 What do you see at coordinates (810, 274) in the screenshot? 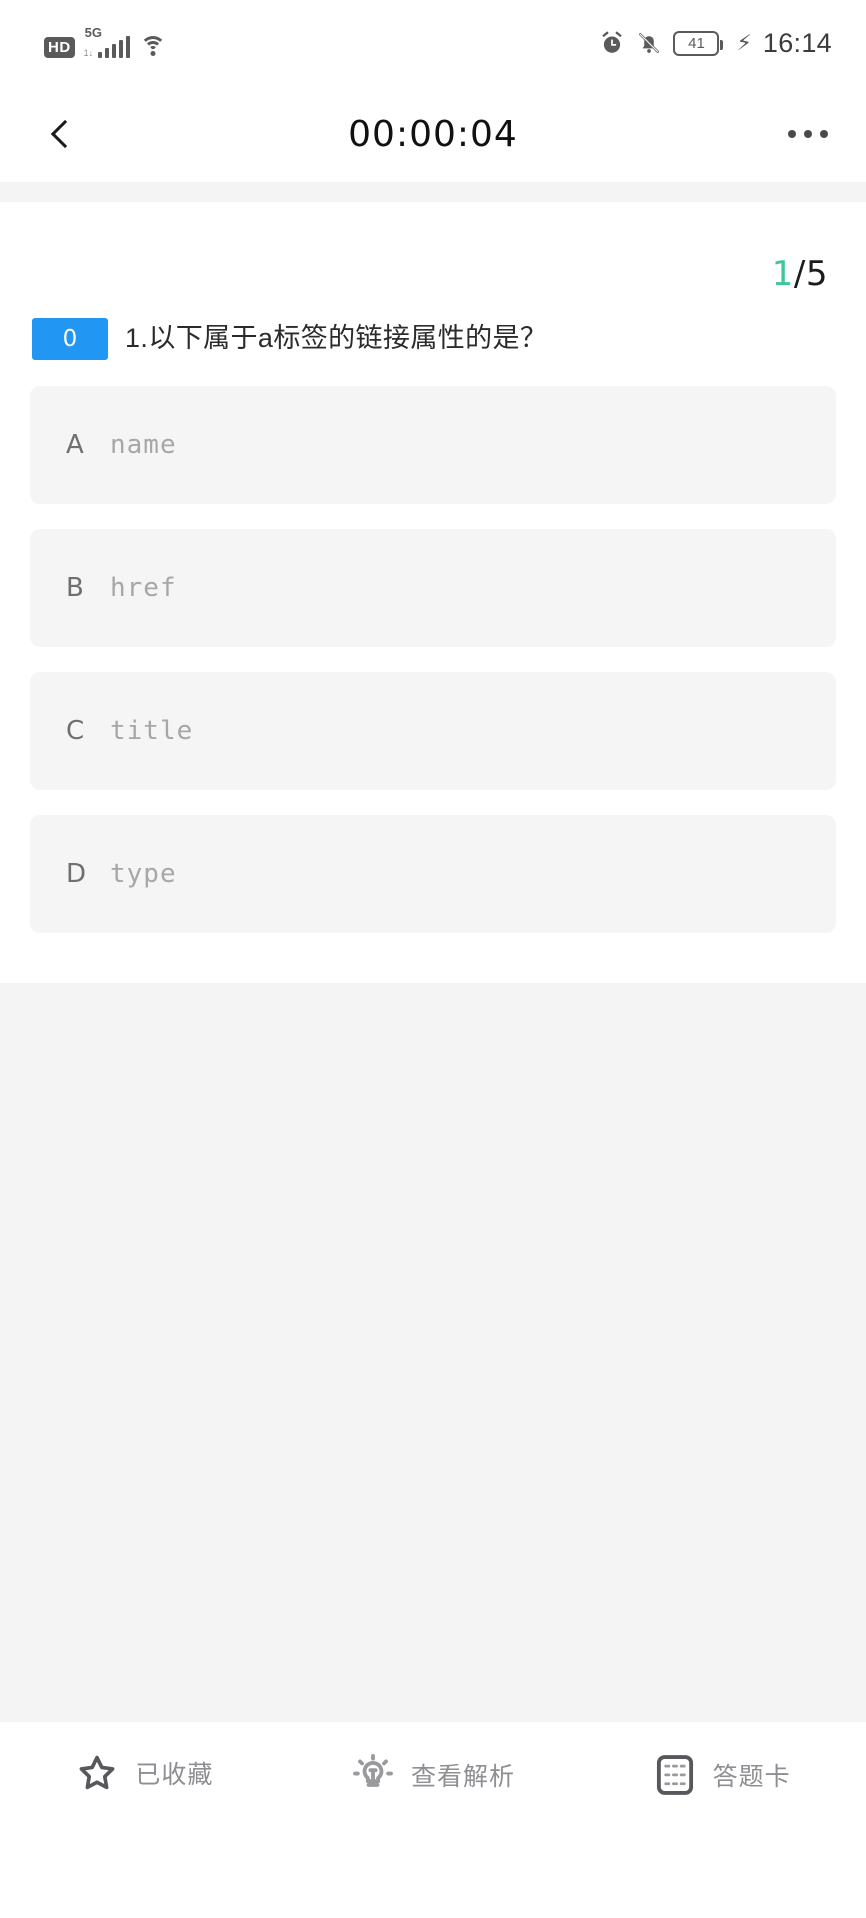
I see `question-counter-total: /5` at bounding box center [810, 274].